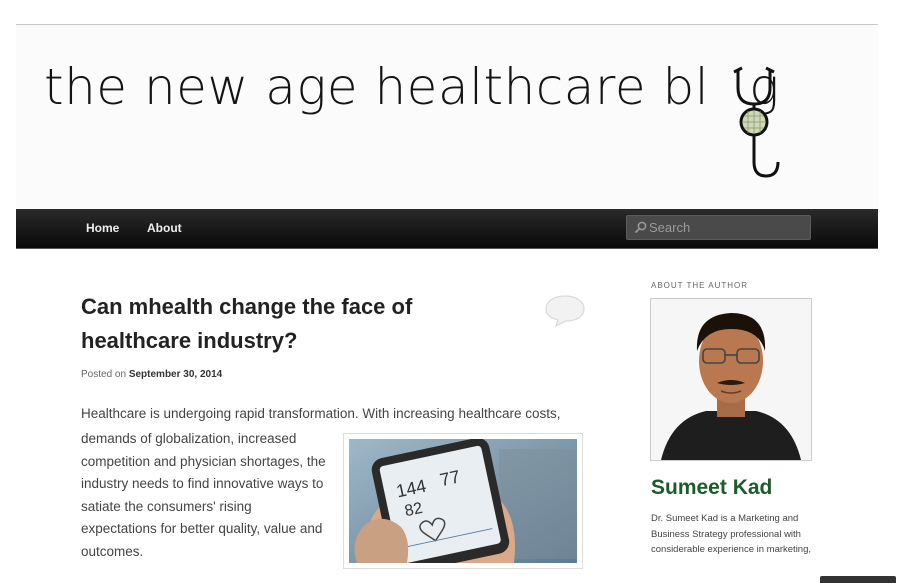  I want to click on posted-on-label: Posted on, so click(104, 374).